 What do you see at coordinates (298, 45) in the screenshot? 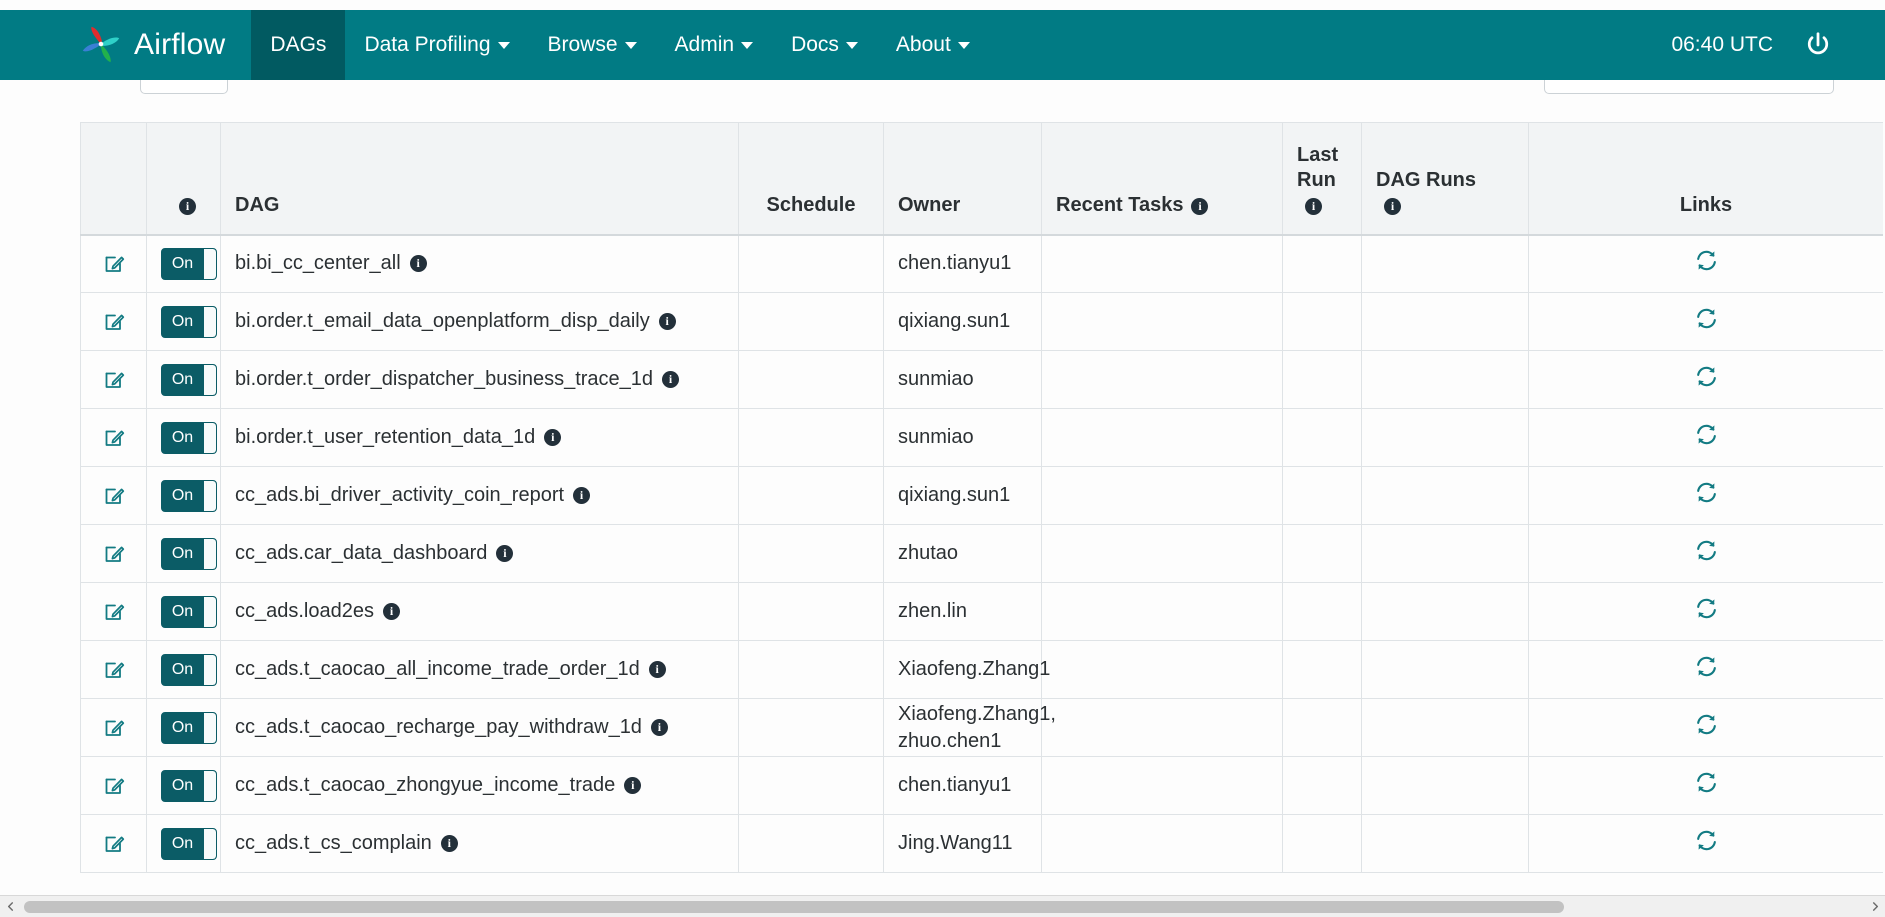
I see `nav-item-dags: DAGs` at bounding box center [298, 45].